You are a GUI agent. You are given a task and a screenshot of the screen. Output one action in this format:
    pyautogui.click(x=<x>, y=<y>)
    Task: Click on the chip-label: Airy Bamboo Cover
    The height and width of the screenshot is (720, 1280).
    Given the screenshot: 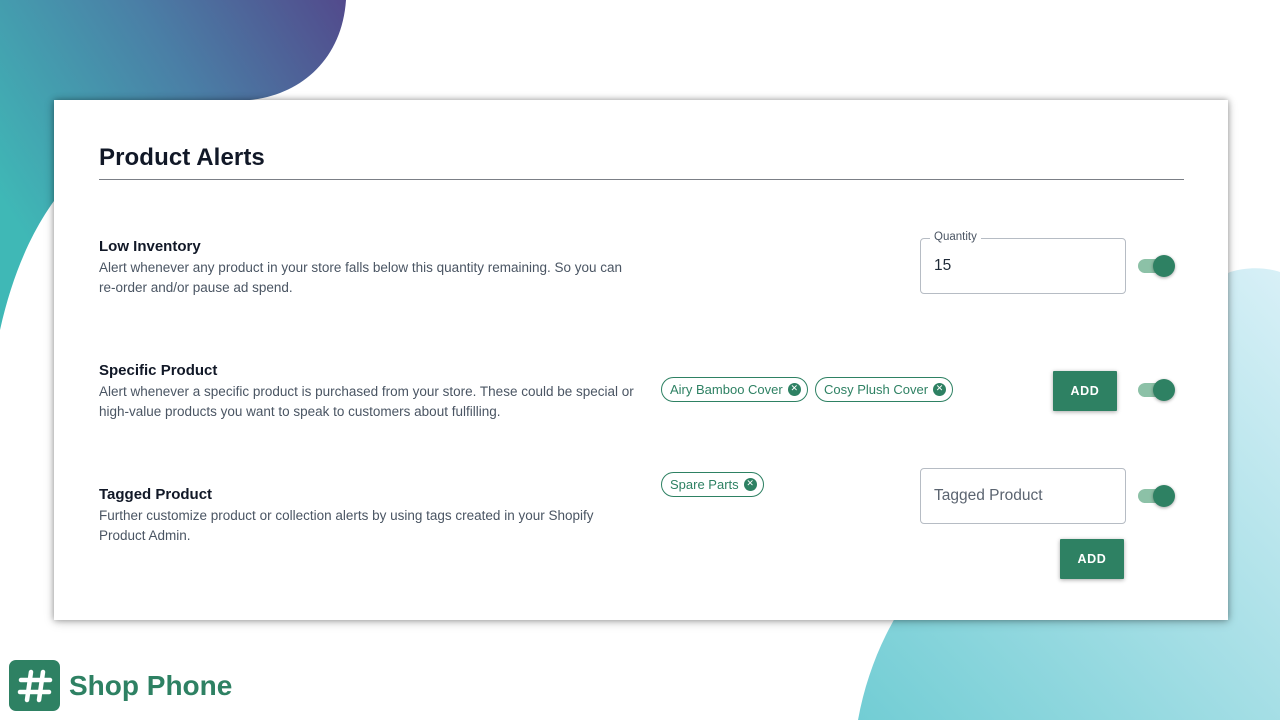 What is the action you would take?
    pyautogui.click(x=726, y=389)
    